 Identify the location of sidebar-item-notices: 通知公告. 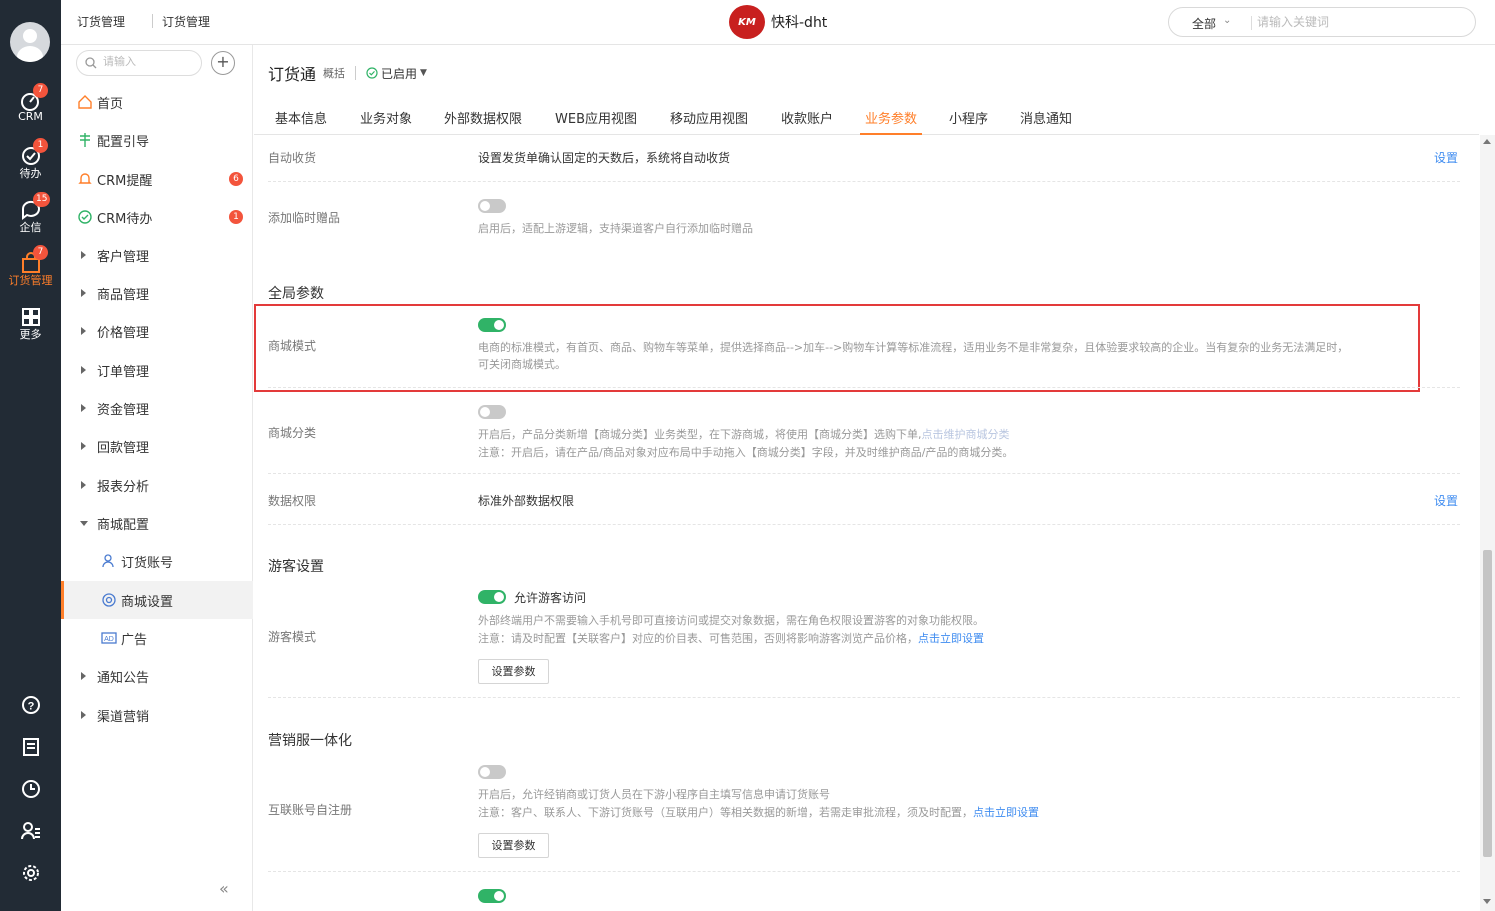
(157, 676).